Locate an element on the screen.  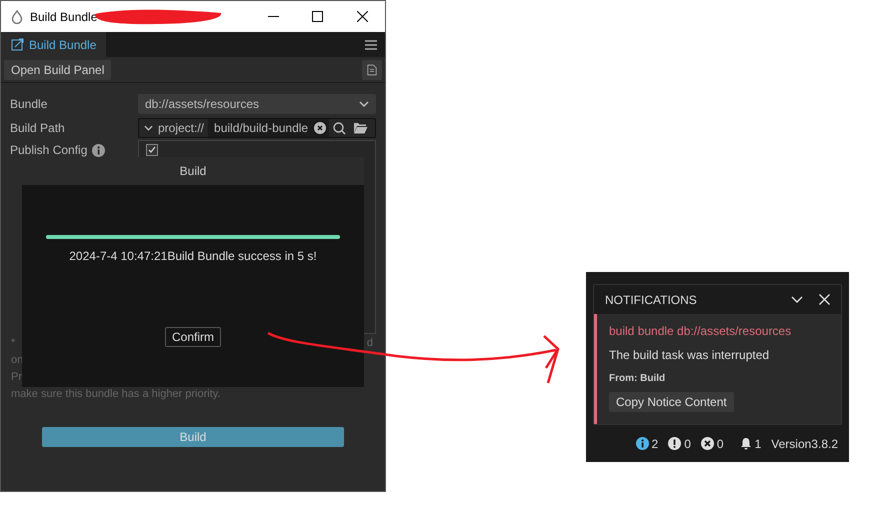
note-fragment: * is located at coordinates (13, 343).